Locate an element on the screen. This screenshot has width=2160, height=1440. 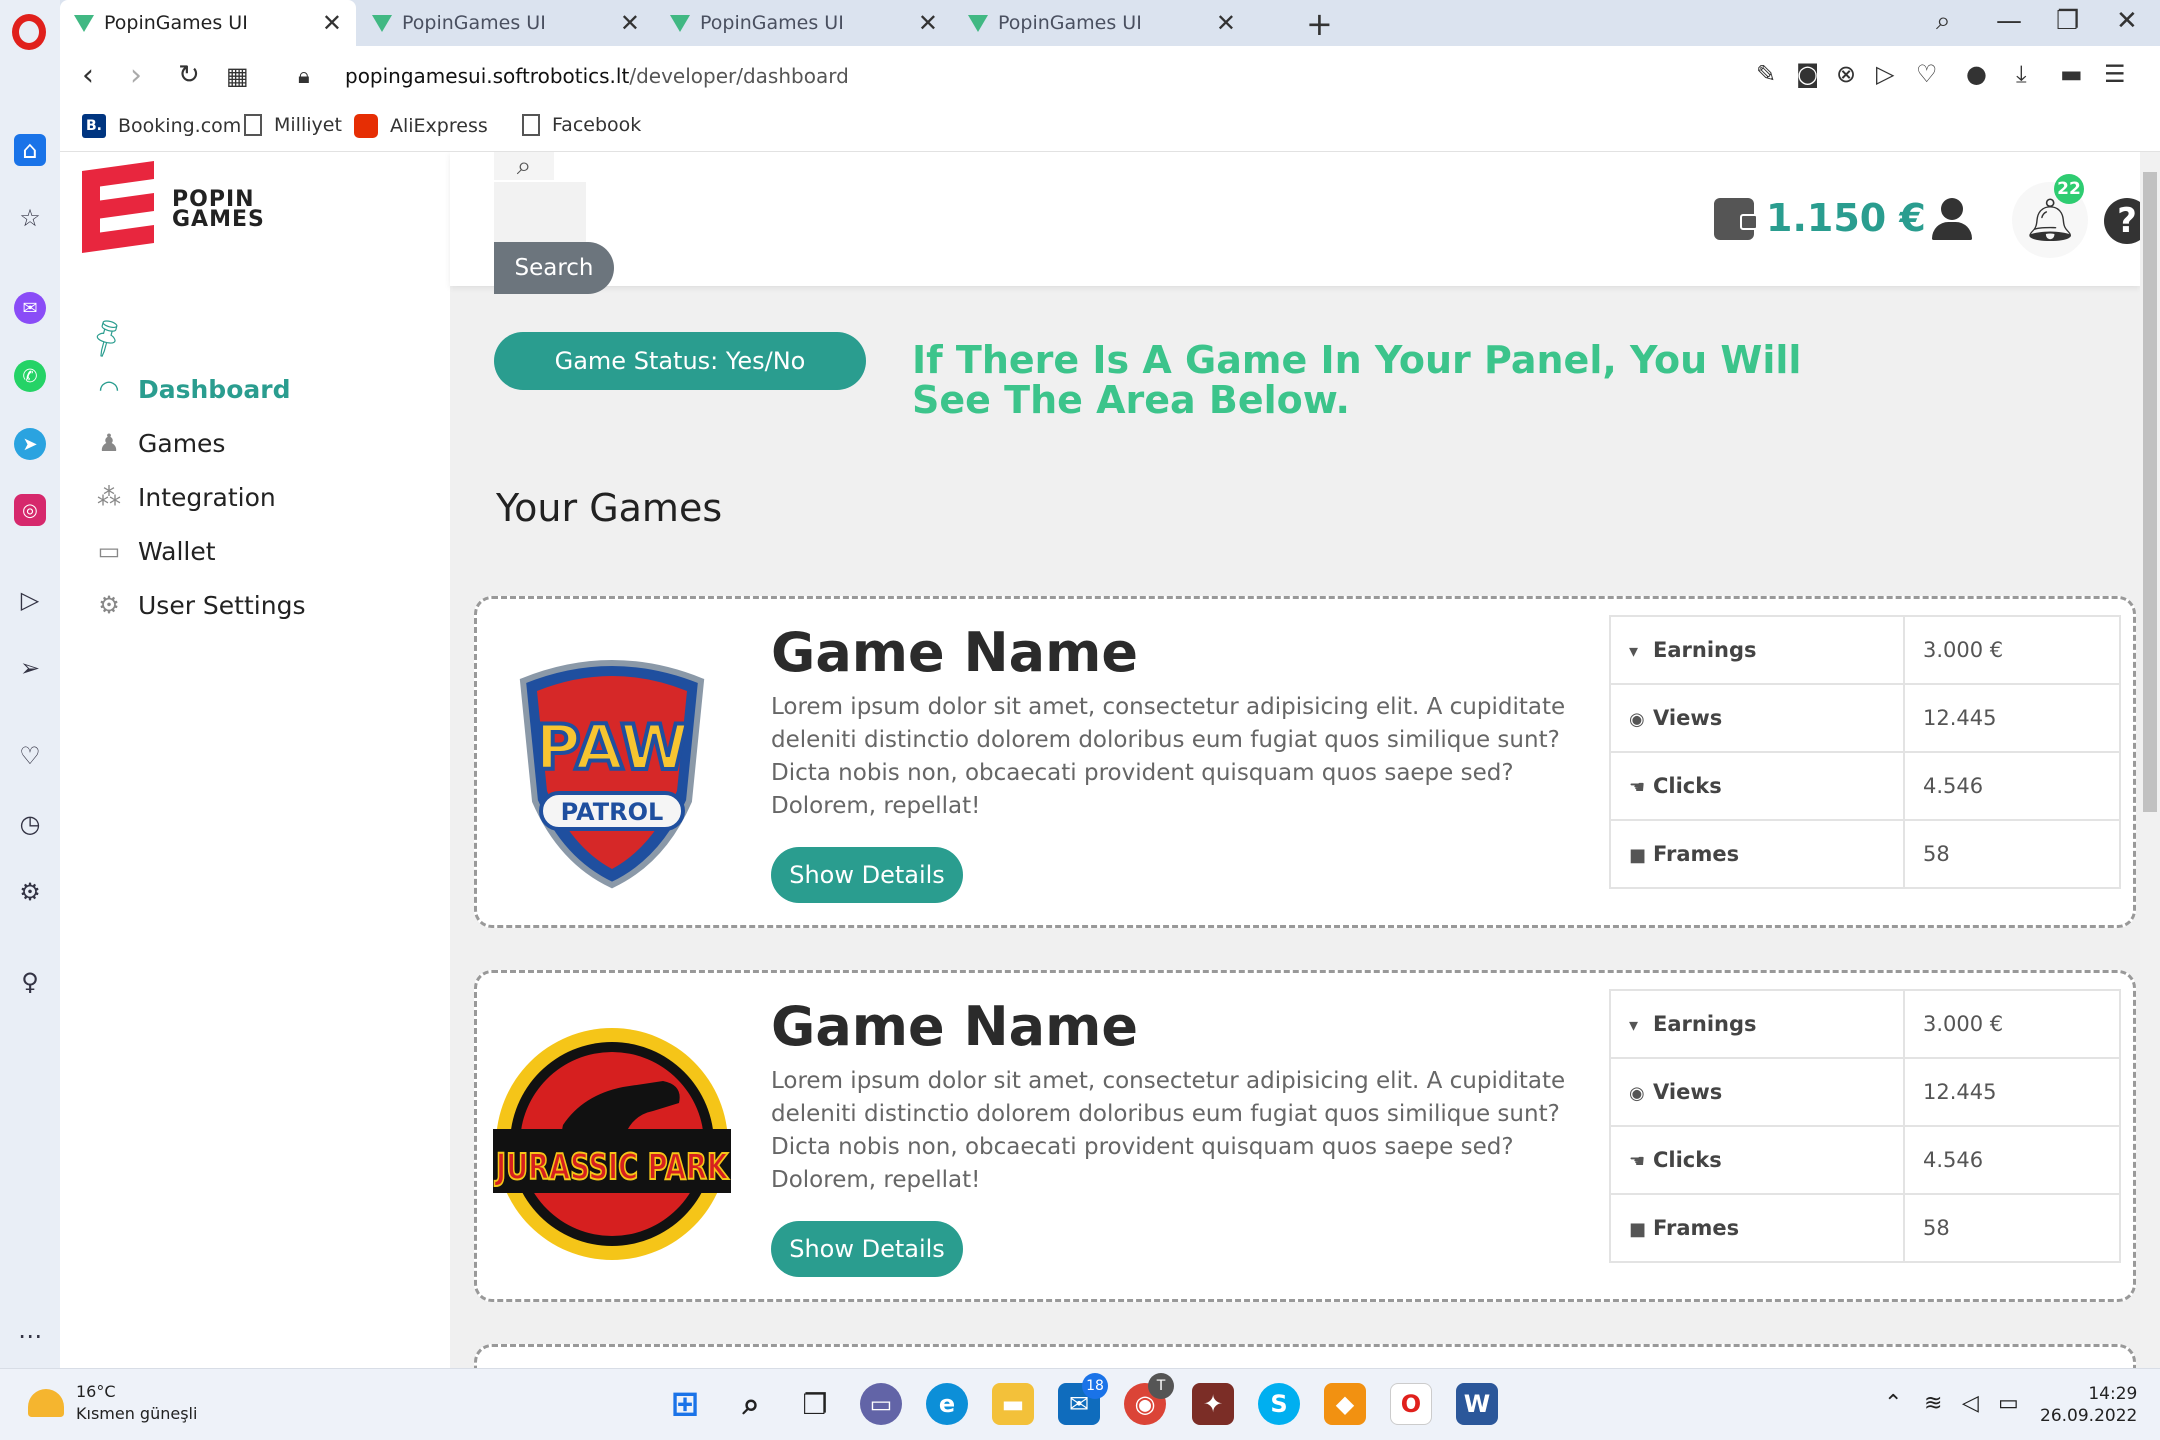
edit-icon: ✎ is located at coordinates (1766, 74).